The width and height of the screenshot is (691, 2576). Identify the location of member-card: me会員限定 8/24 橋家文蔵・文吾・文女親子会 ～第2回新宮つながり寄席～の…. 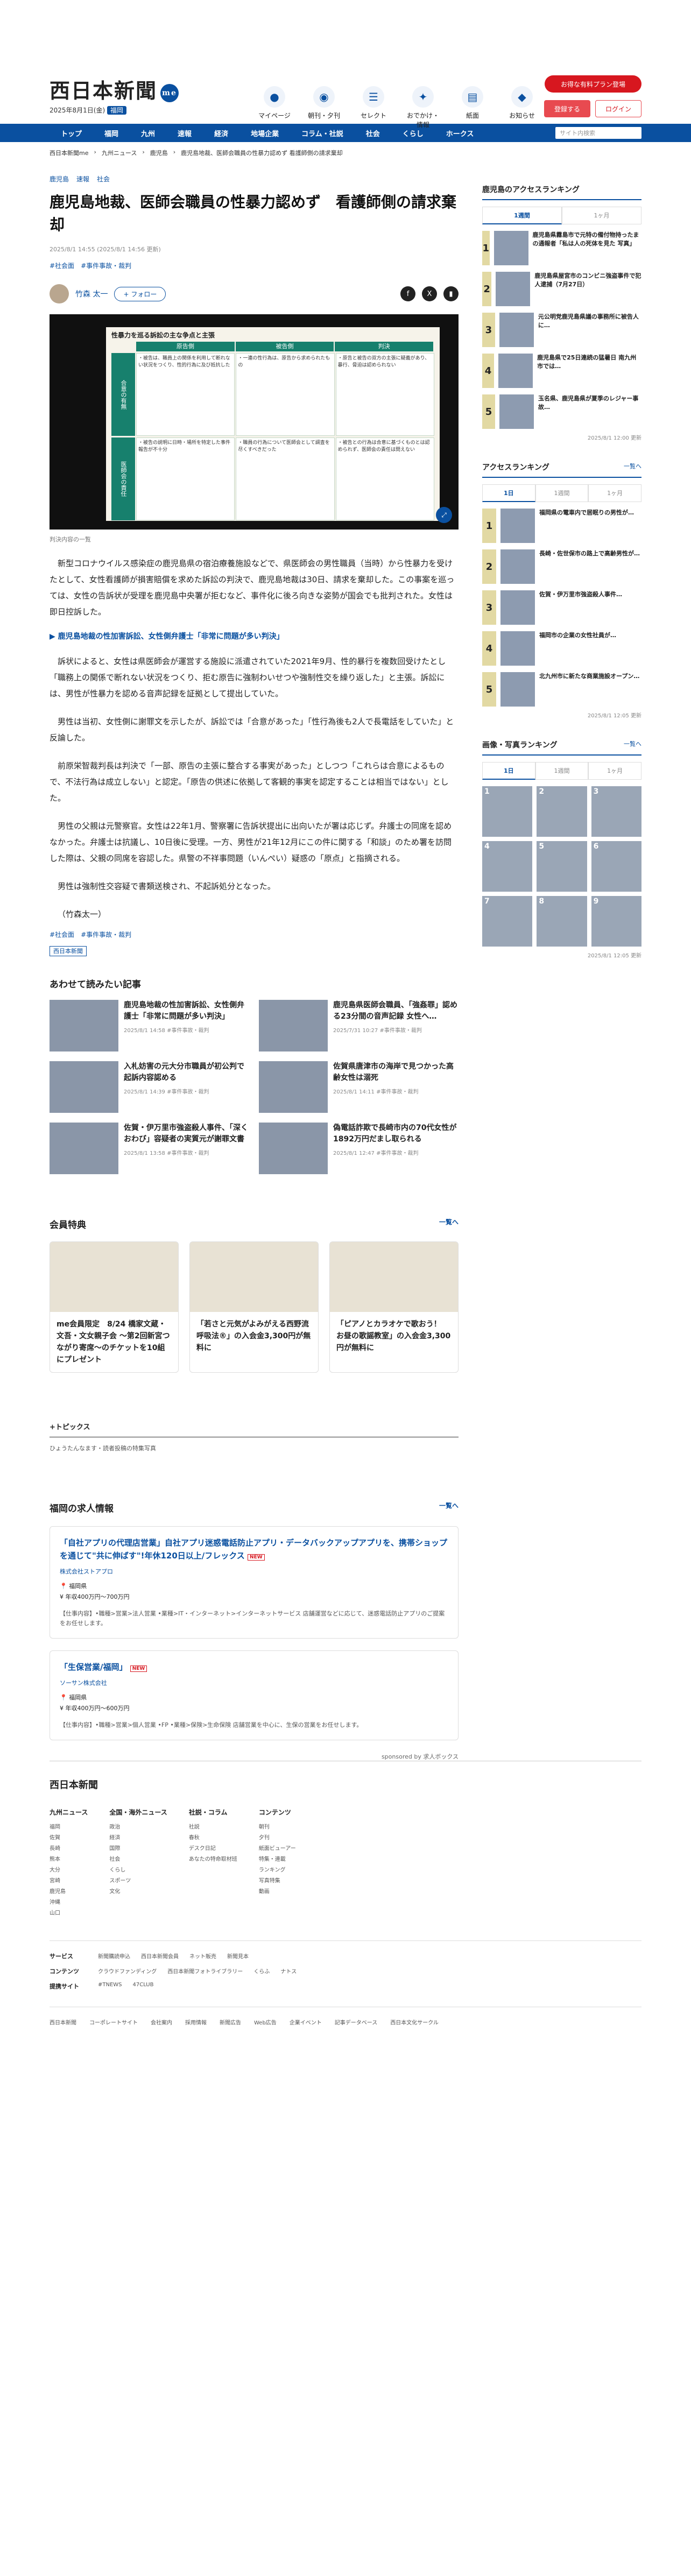
(114, 1307).